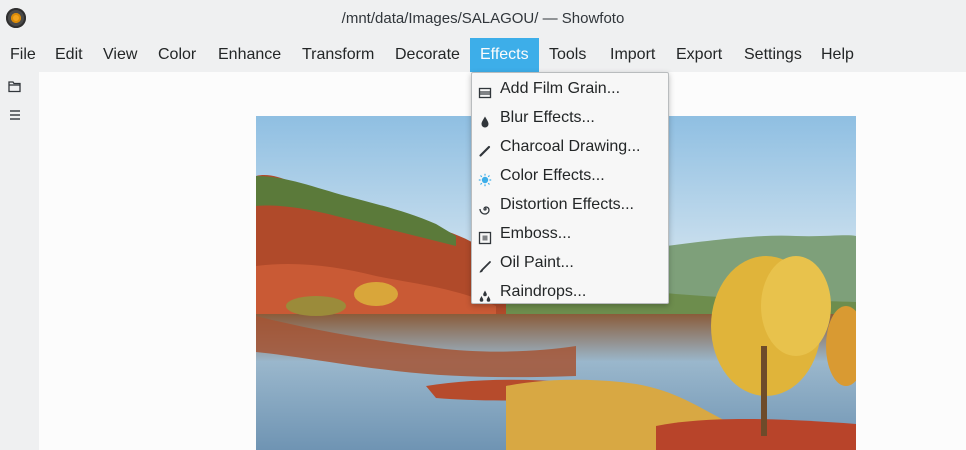 The width and height of the screenshot is (966, 450). I want to click on spiral-icon, so click(485, 206).